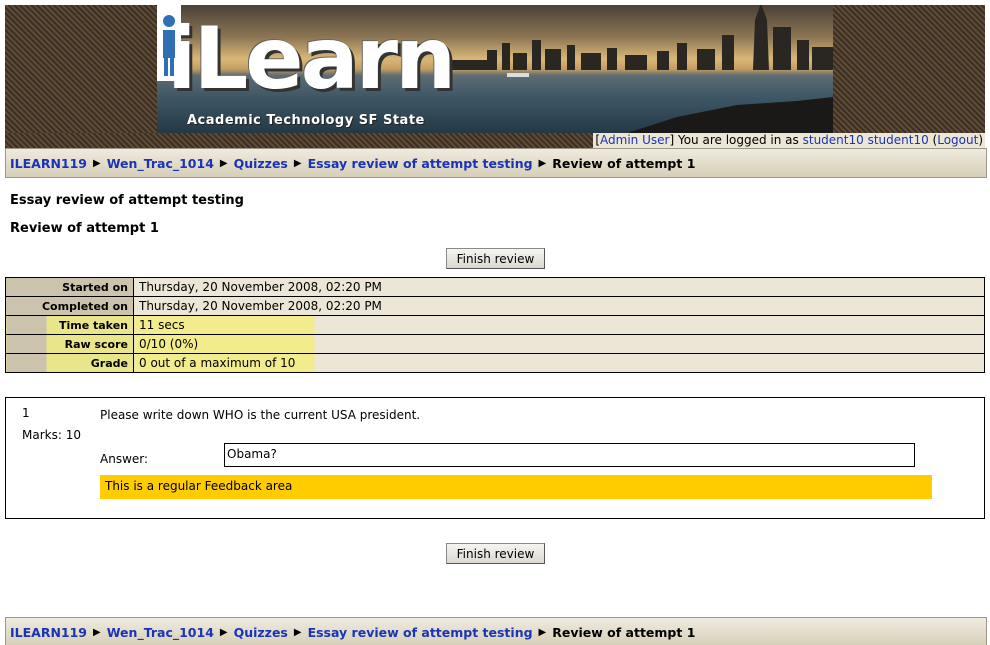 The width and height of the screenshot is (990, 645). Describe the element at coordinates (69, 306) in the screenshot. I see `summary-label: Completed on` at that location.